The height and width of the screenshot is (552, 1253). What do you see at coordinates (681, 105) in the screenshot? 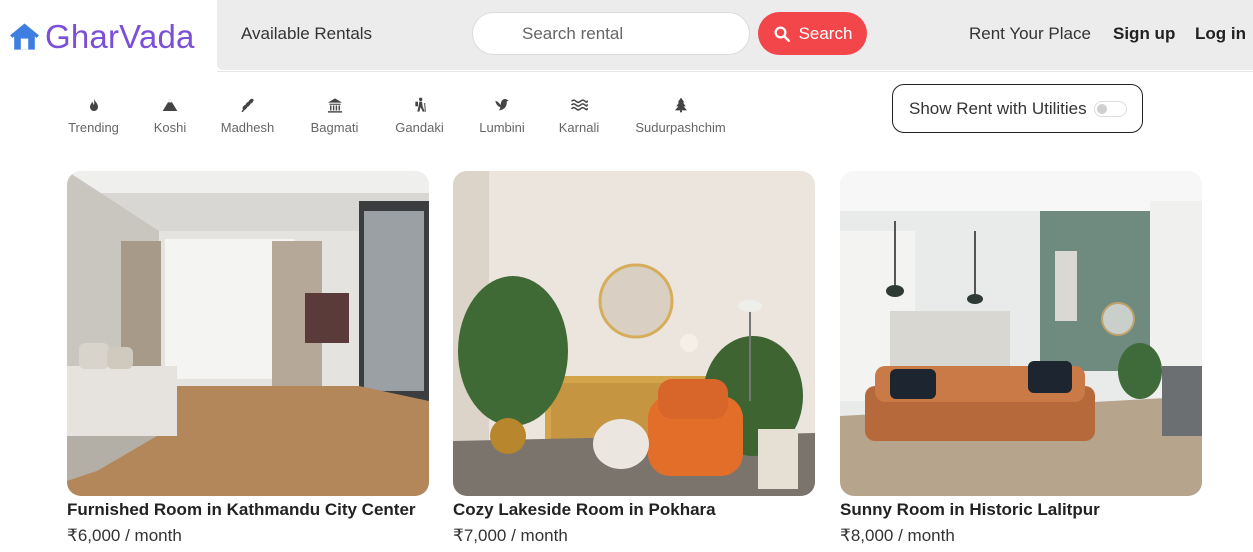
I see `tree-icon` at bounding box center [681, 105].